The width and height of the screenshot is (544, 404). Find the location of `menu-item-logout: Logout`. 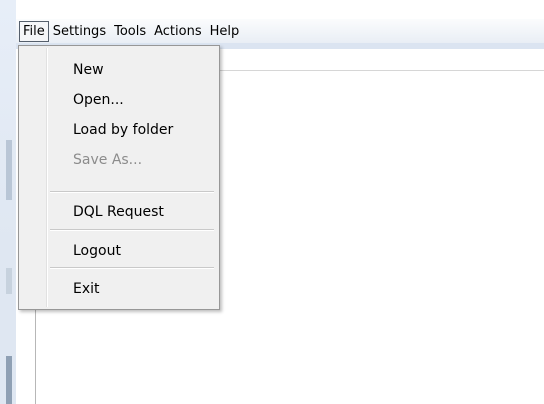

menu-item-logout: Logout is located at coordinates (119, 251).